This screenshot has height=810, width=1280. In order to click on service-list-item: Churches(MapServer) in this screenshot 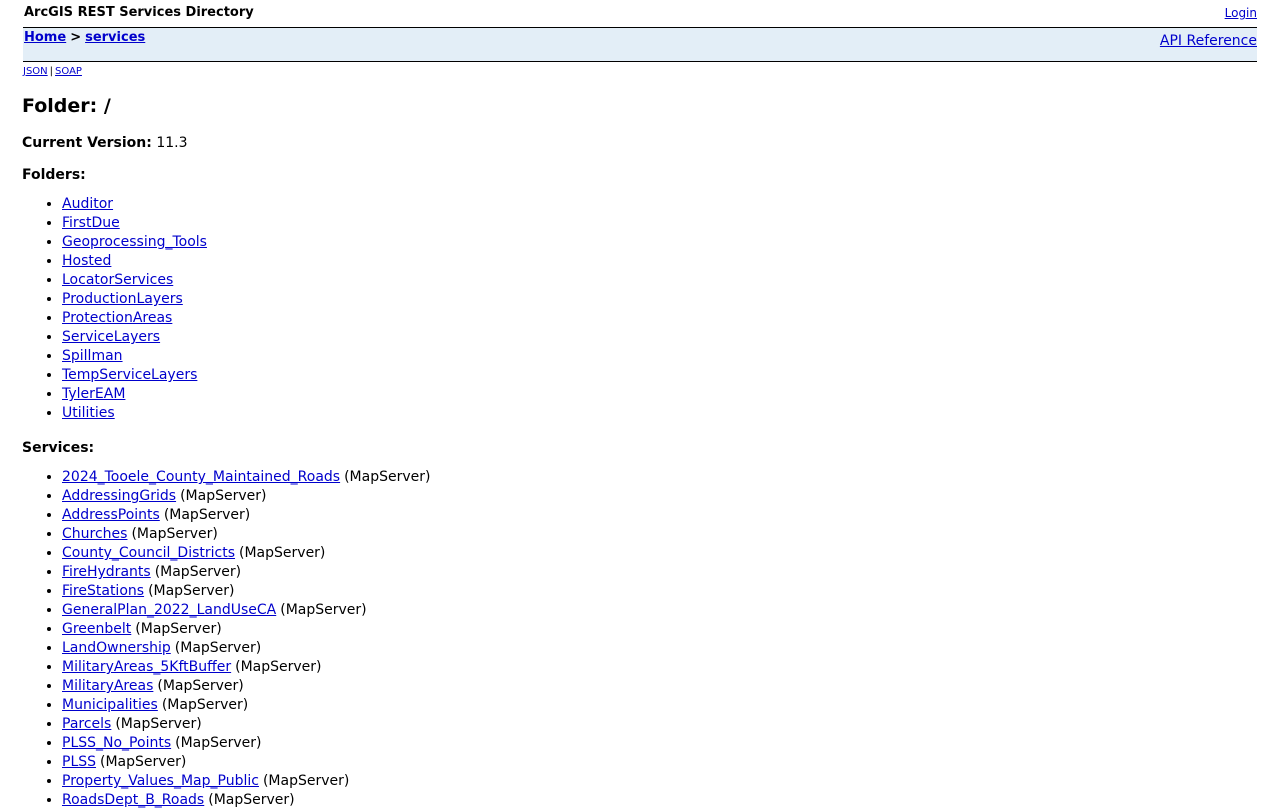, I will do `click(246, 534)`.